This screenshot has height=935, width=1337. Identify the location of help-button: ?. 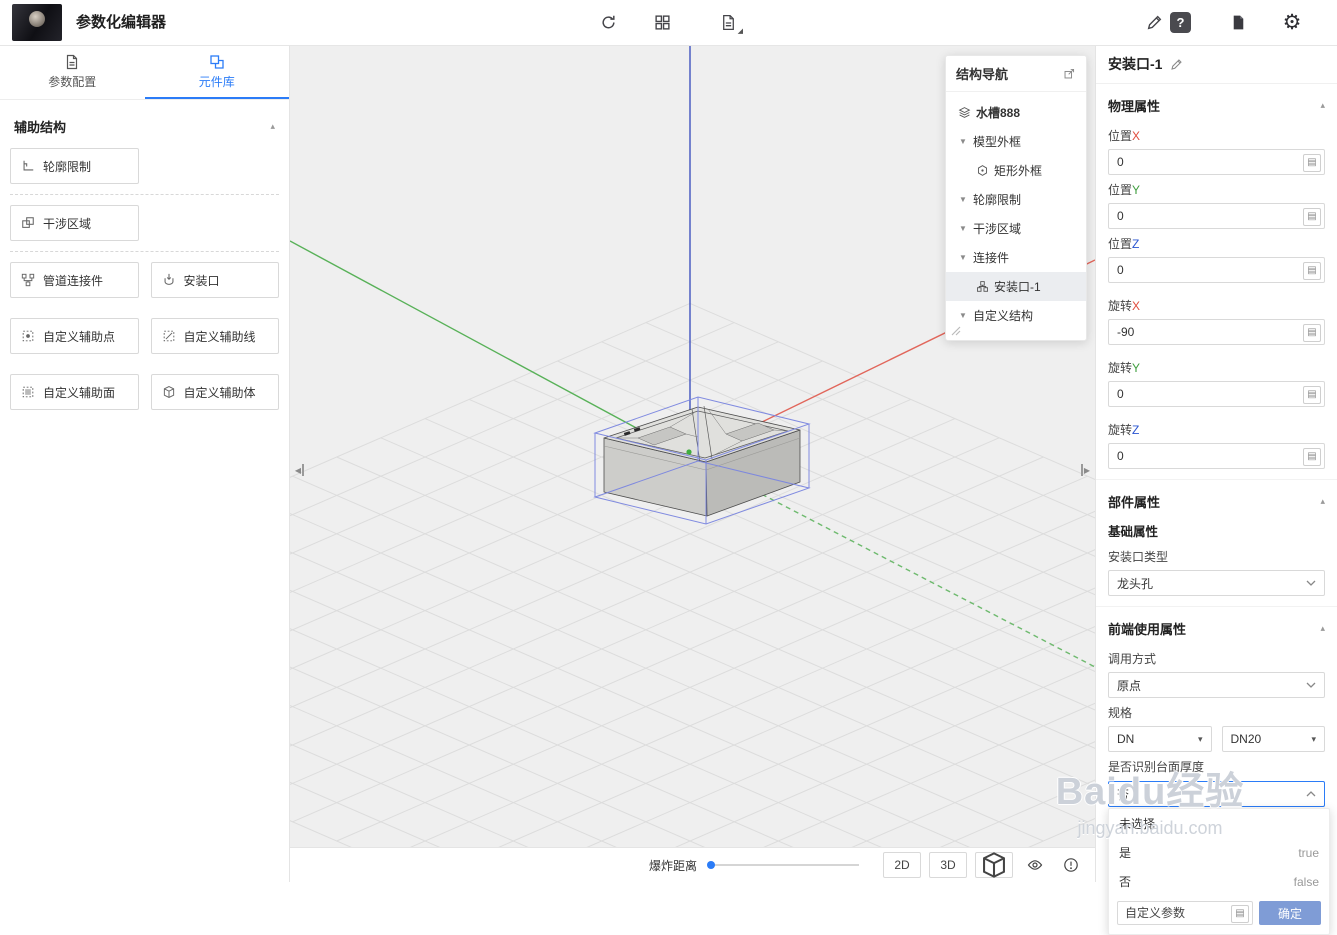
(1180, 22).